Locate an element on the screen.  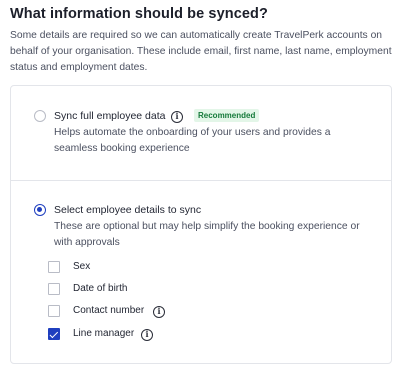
sex-checkbox-label: Sex is located at coordinates (81, 266).